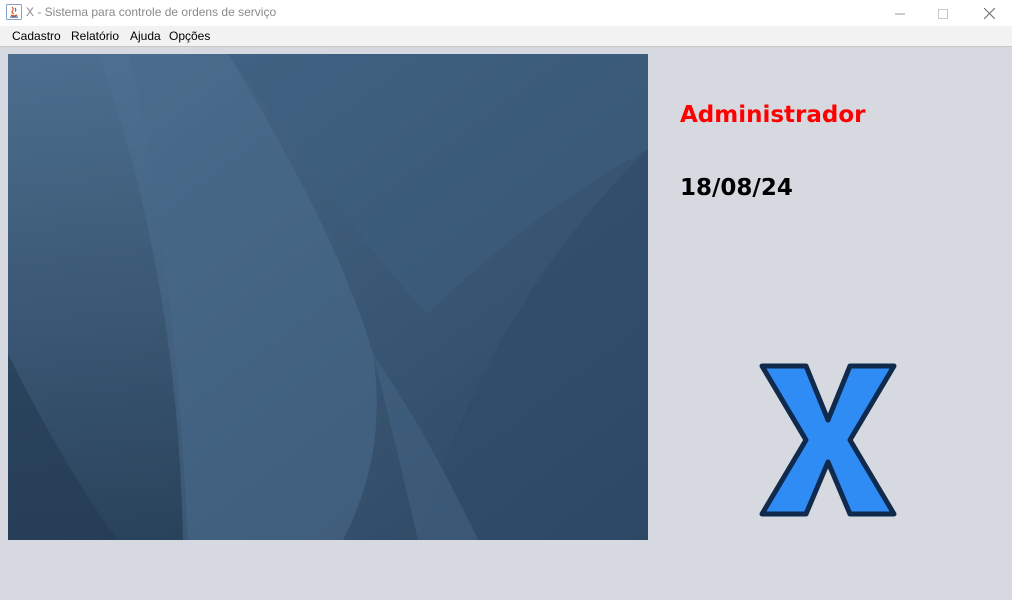  Describe the element at coordinates (736, 188) in the screenshot. I see `date-label: 18/08/24` at that location.